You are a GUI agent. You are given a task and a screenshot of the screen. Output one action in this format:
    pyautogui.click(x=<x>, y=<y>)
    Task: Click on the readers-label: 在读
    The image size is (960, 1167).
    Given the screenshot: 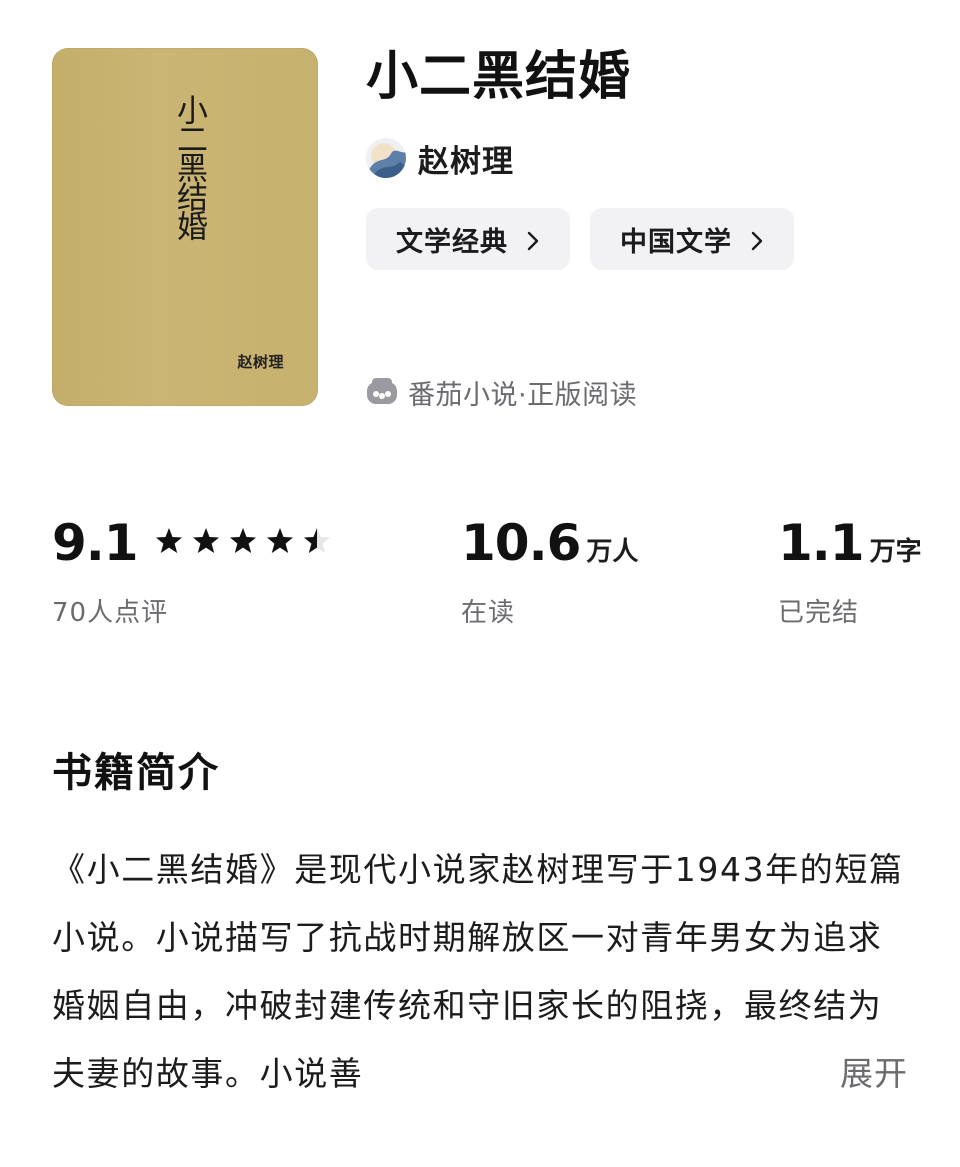 What is the action you would take?
    pyautogui.click(x=488, y=613)
    